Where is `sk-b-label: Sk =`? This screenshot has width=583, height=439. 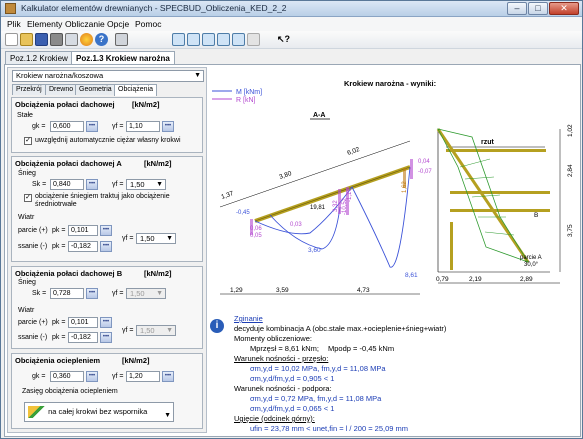 sk-b-label: Sk = is located at coordinates (39, 293).